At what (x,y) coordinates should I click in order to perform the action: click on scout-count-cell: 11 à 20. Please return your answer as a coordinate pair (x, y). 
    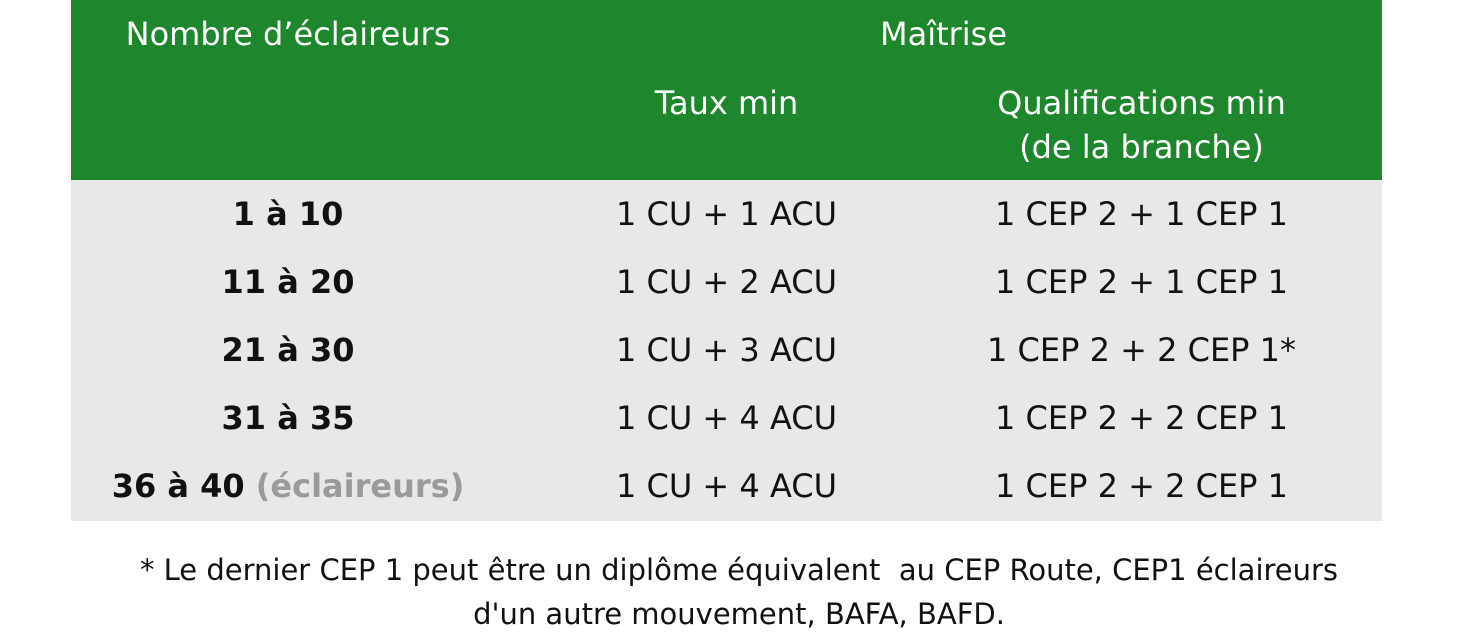
    Looking at the image, I should click on (288, 282).